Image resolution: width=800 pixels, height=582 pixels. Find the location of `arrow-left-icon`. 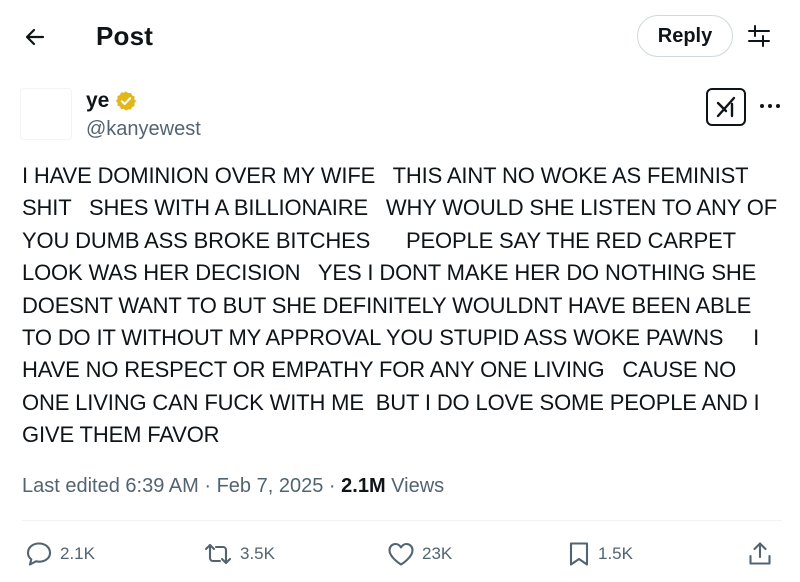

arrow-left-icon is located at coordinates (35, 37).